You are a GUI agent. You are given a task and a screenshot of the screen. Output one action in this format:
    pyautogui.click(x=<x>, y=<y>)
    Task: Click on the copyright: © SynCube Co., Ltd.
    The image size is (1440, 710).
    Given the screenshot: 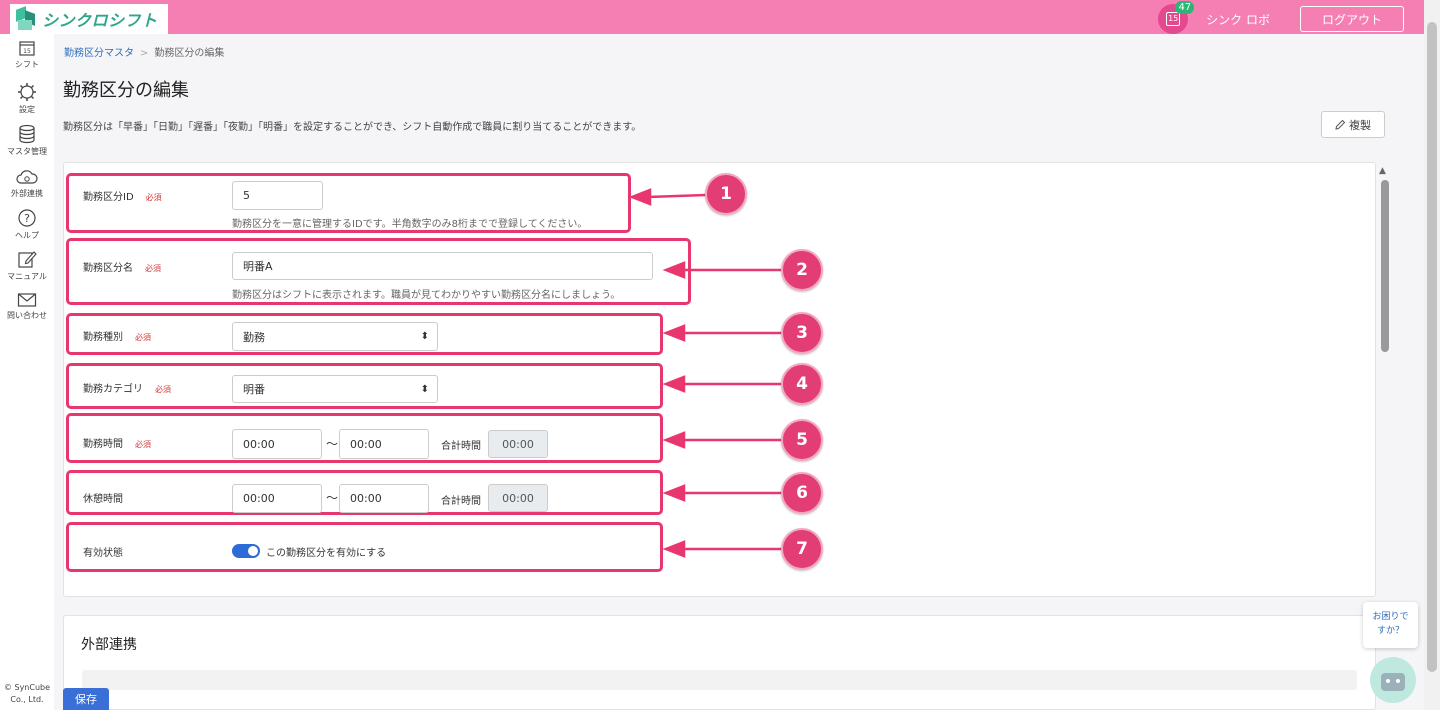 What is the action you would take?
    pyautogui.click(x=27, y=693)
    